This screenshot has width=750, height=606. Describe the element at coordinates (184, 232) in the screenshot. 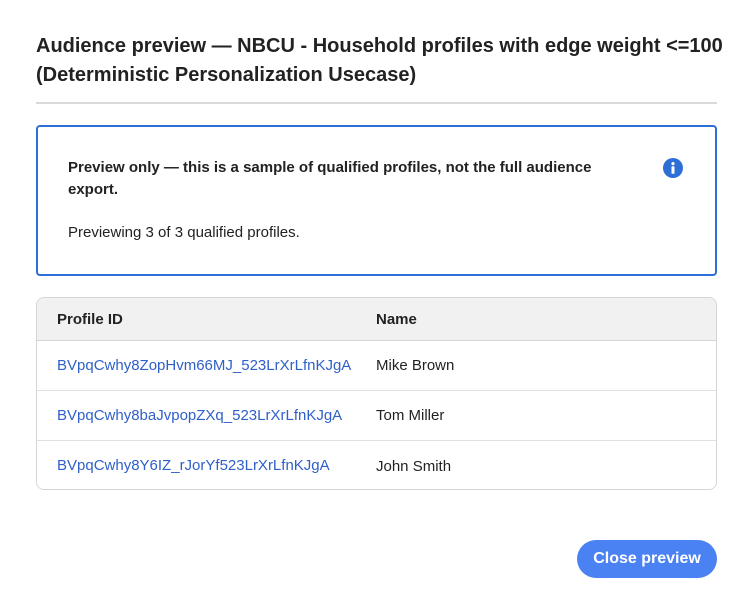

I see `notice-body: Previewing 3 of 3 qualified profiles.` at that location.